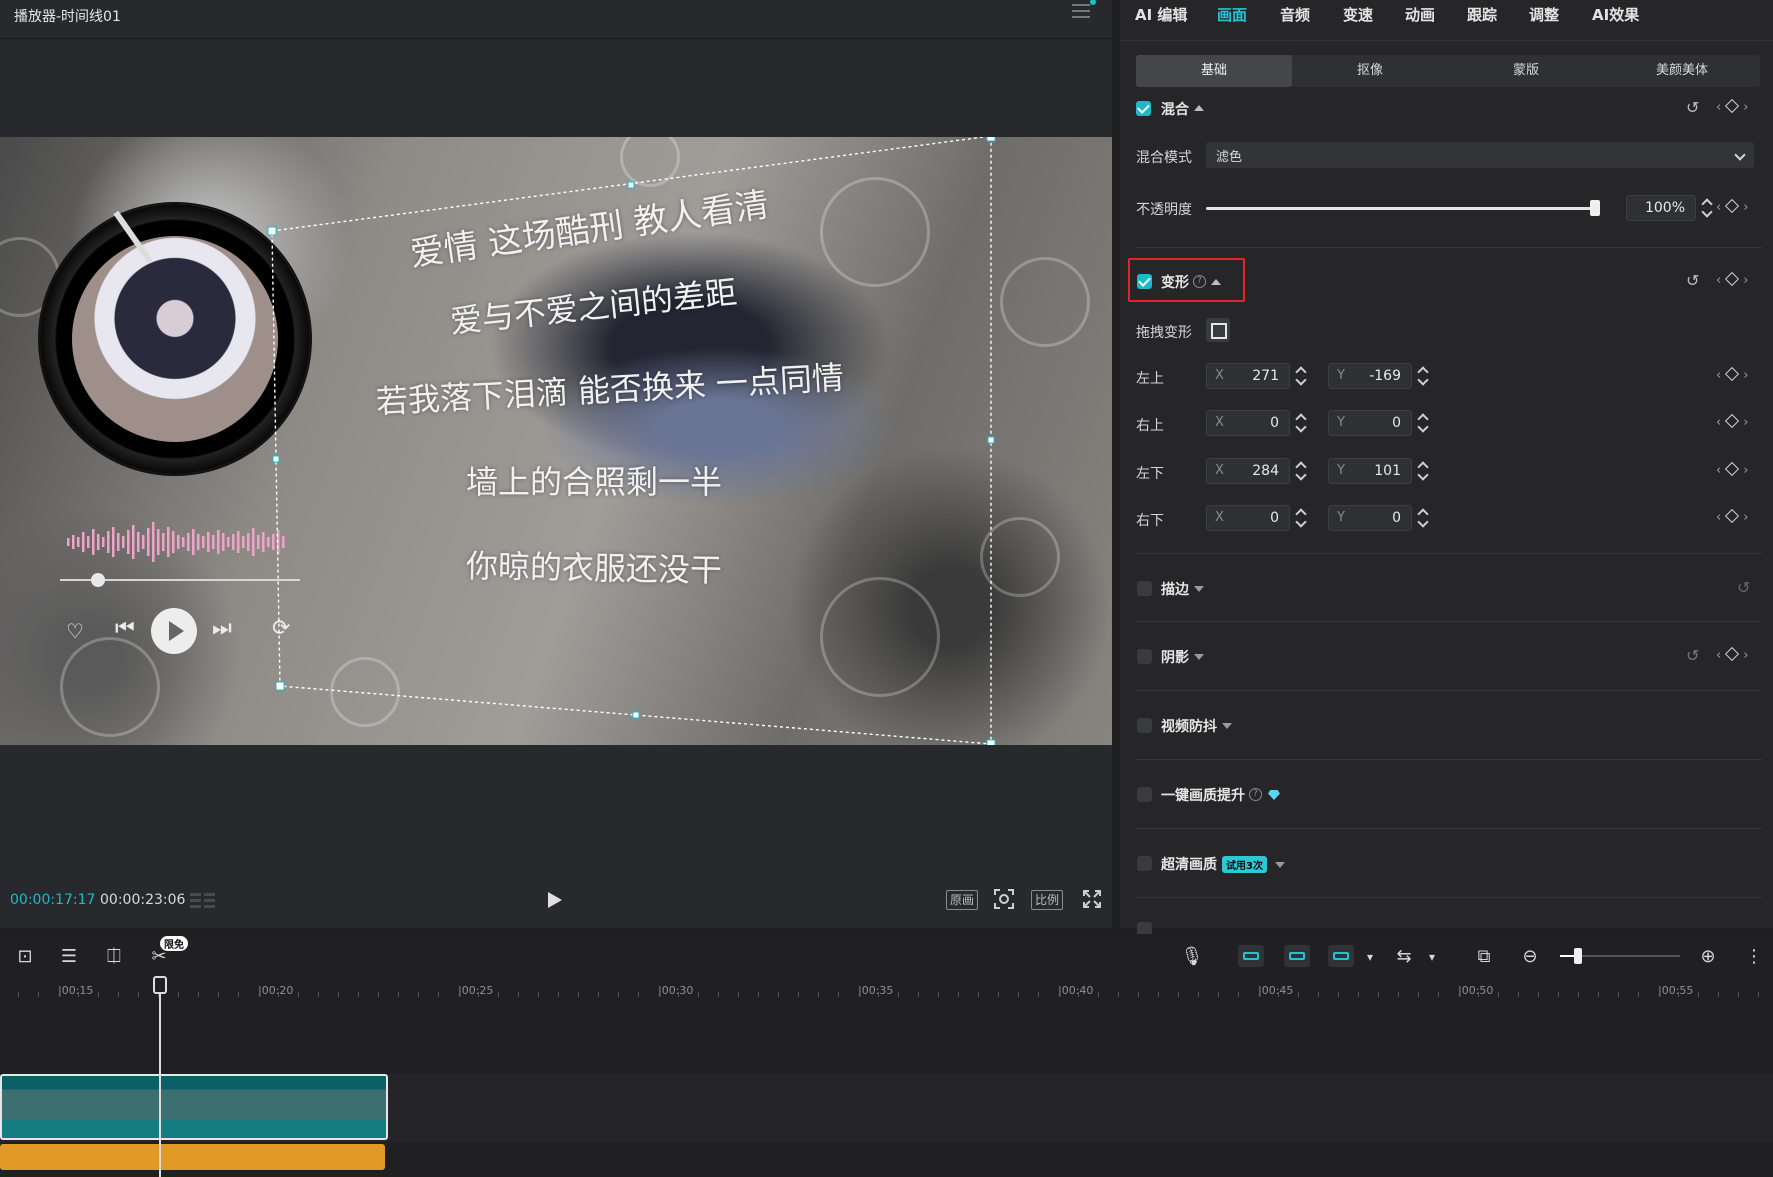 The width and height of the screenshot is (1773, 1177). What do you see at coordinates (555, 900) in the screenshot?
I see `play-button` at bounding box center [555, 900].